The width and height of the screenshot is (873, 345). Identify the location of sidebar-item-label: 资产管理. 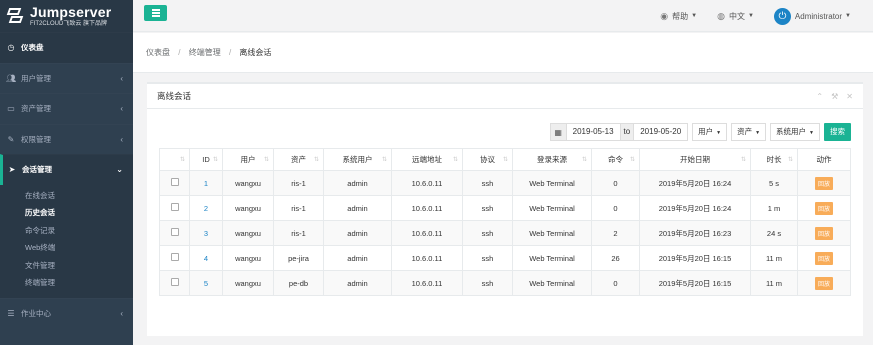
(36, 109).